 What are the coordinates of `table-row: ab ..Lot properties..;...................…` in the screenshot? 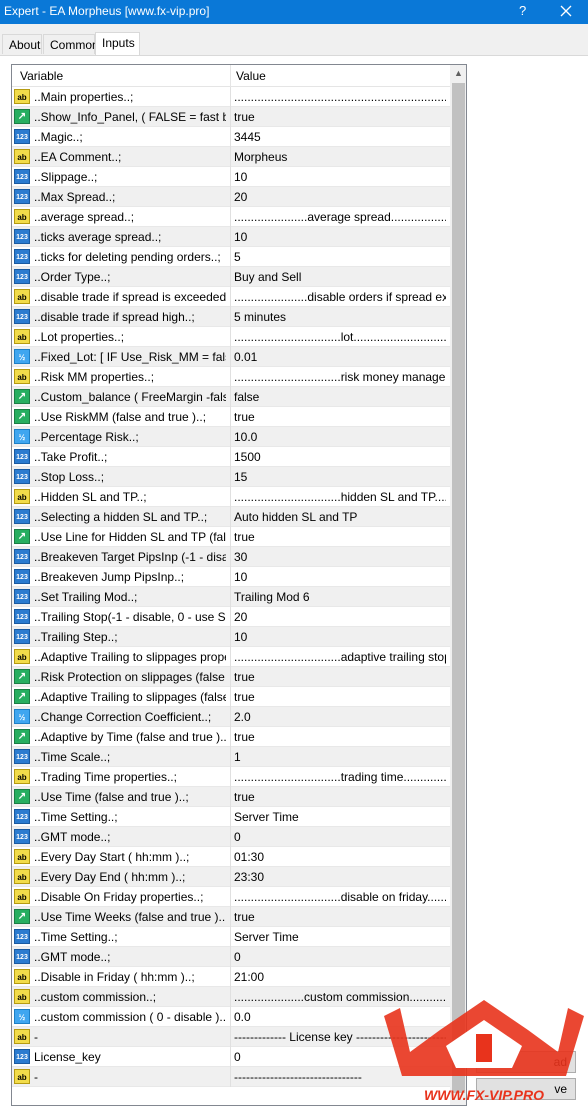 It's located at (231, 337).